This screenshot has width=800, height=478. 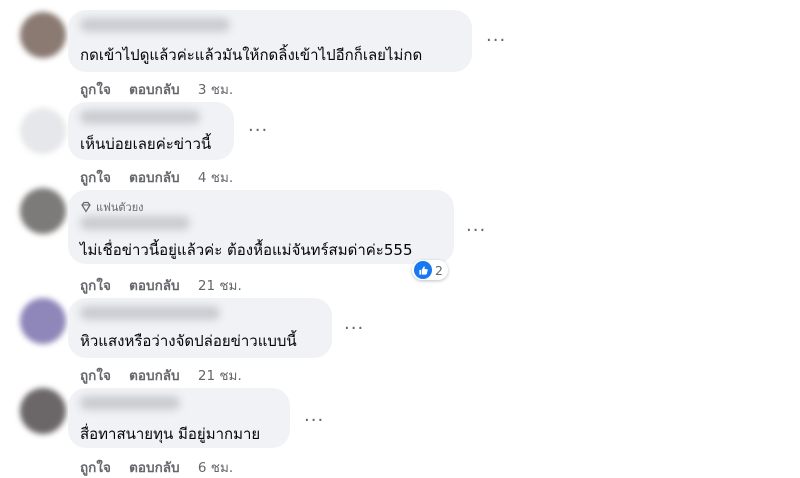 What do you see at coordinates (151, 131) in the screenshot?
I see `comment-bubble: เห็นบ่อยเลยค่ะข่าวนี้` at bounding box center [151, 131].